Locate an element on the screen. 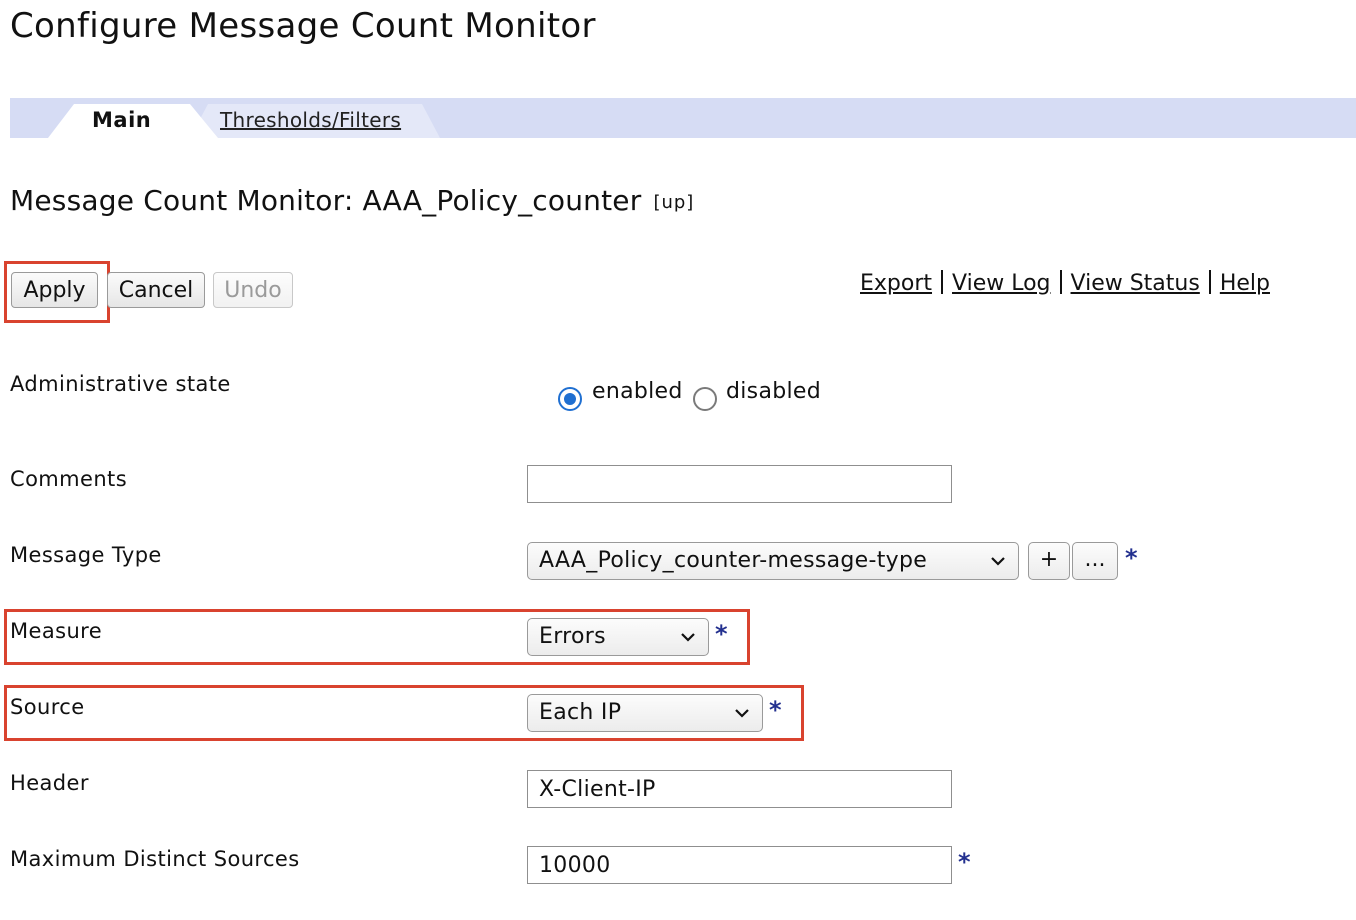 The height and width of the screenshot is (920, 1356). message-type-select: AAA_Policy_counter-message-type is located at coordinates (773, 561).